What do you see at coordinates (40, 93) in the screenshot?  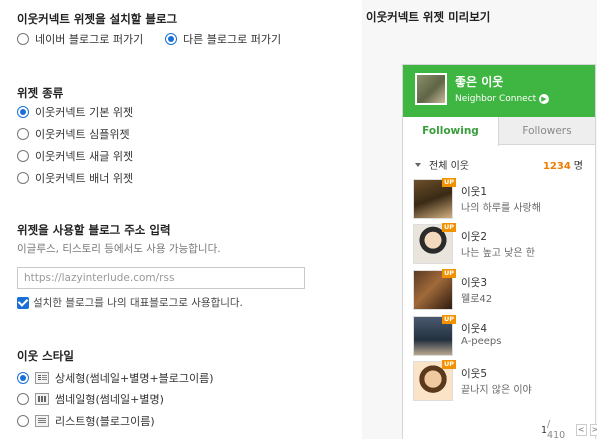 I see `widget-type-title: 위젯 종류` at bounding box center [40, 93].